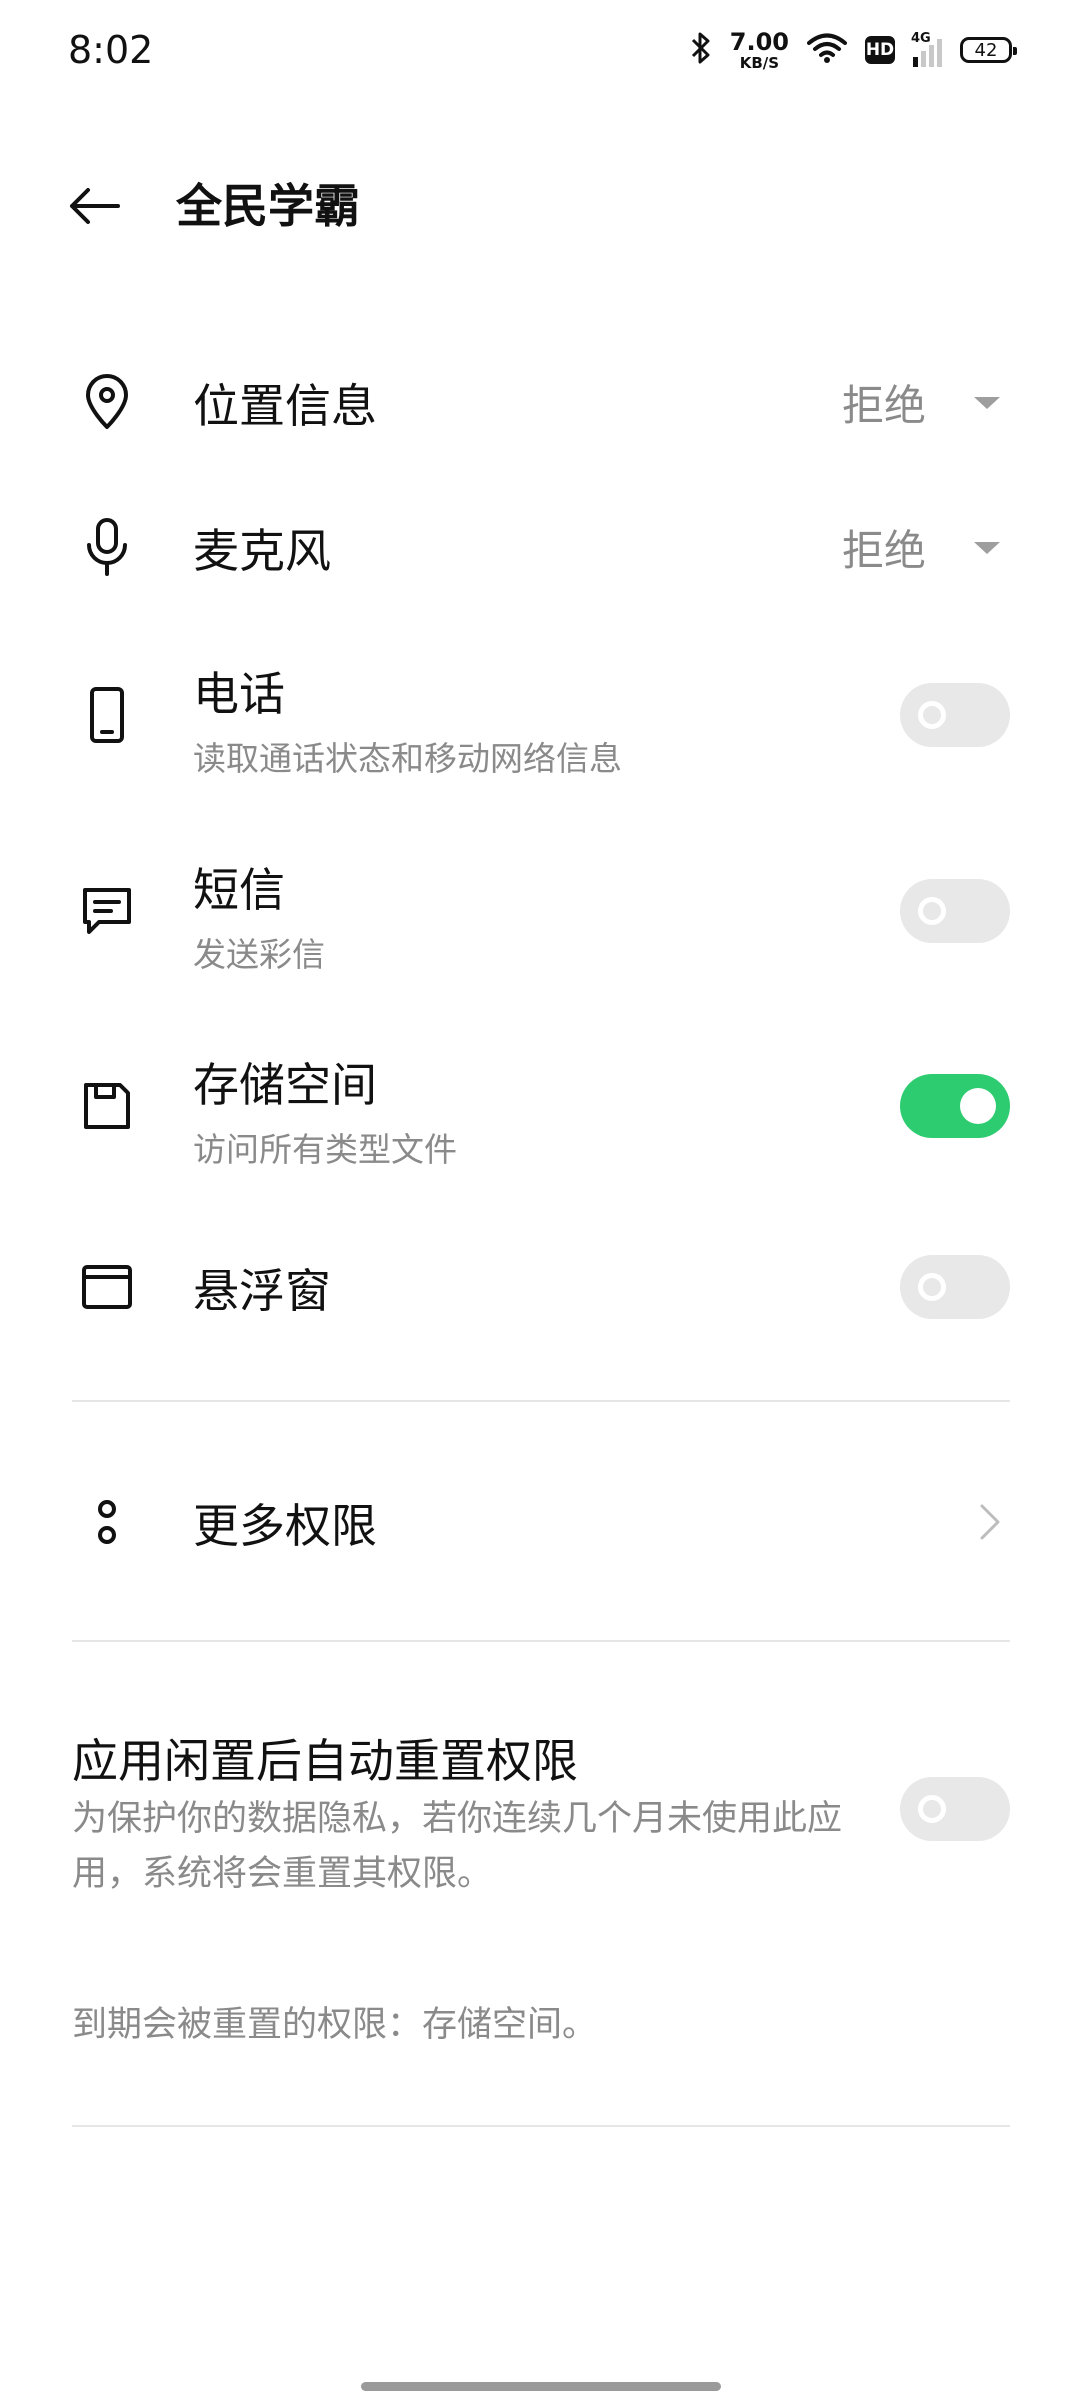  What do you see at coordinates (701, 50) in the screenshot?
I see `bluetooth-icon` at bounding box center [701, 50].